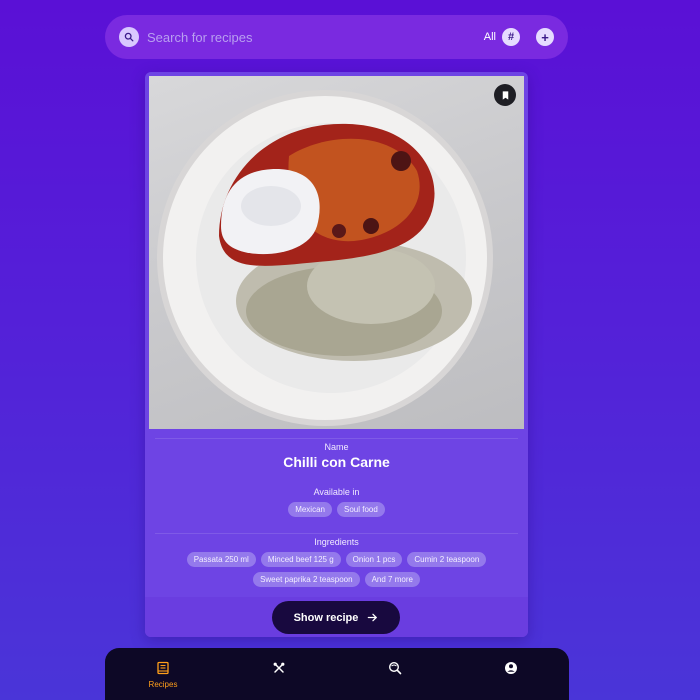 The height and width of the screenshot is (700, 700). Describe the element at coordinates (315, 37) in the screenshot. I see `search-input` at that location.